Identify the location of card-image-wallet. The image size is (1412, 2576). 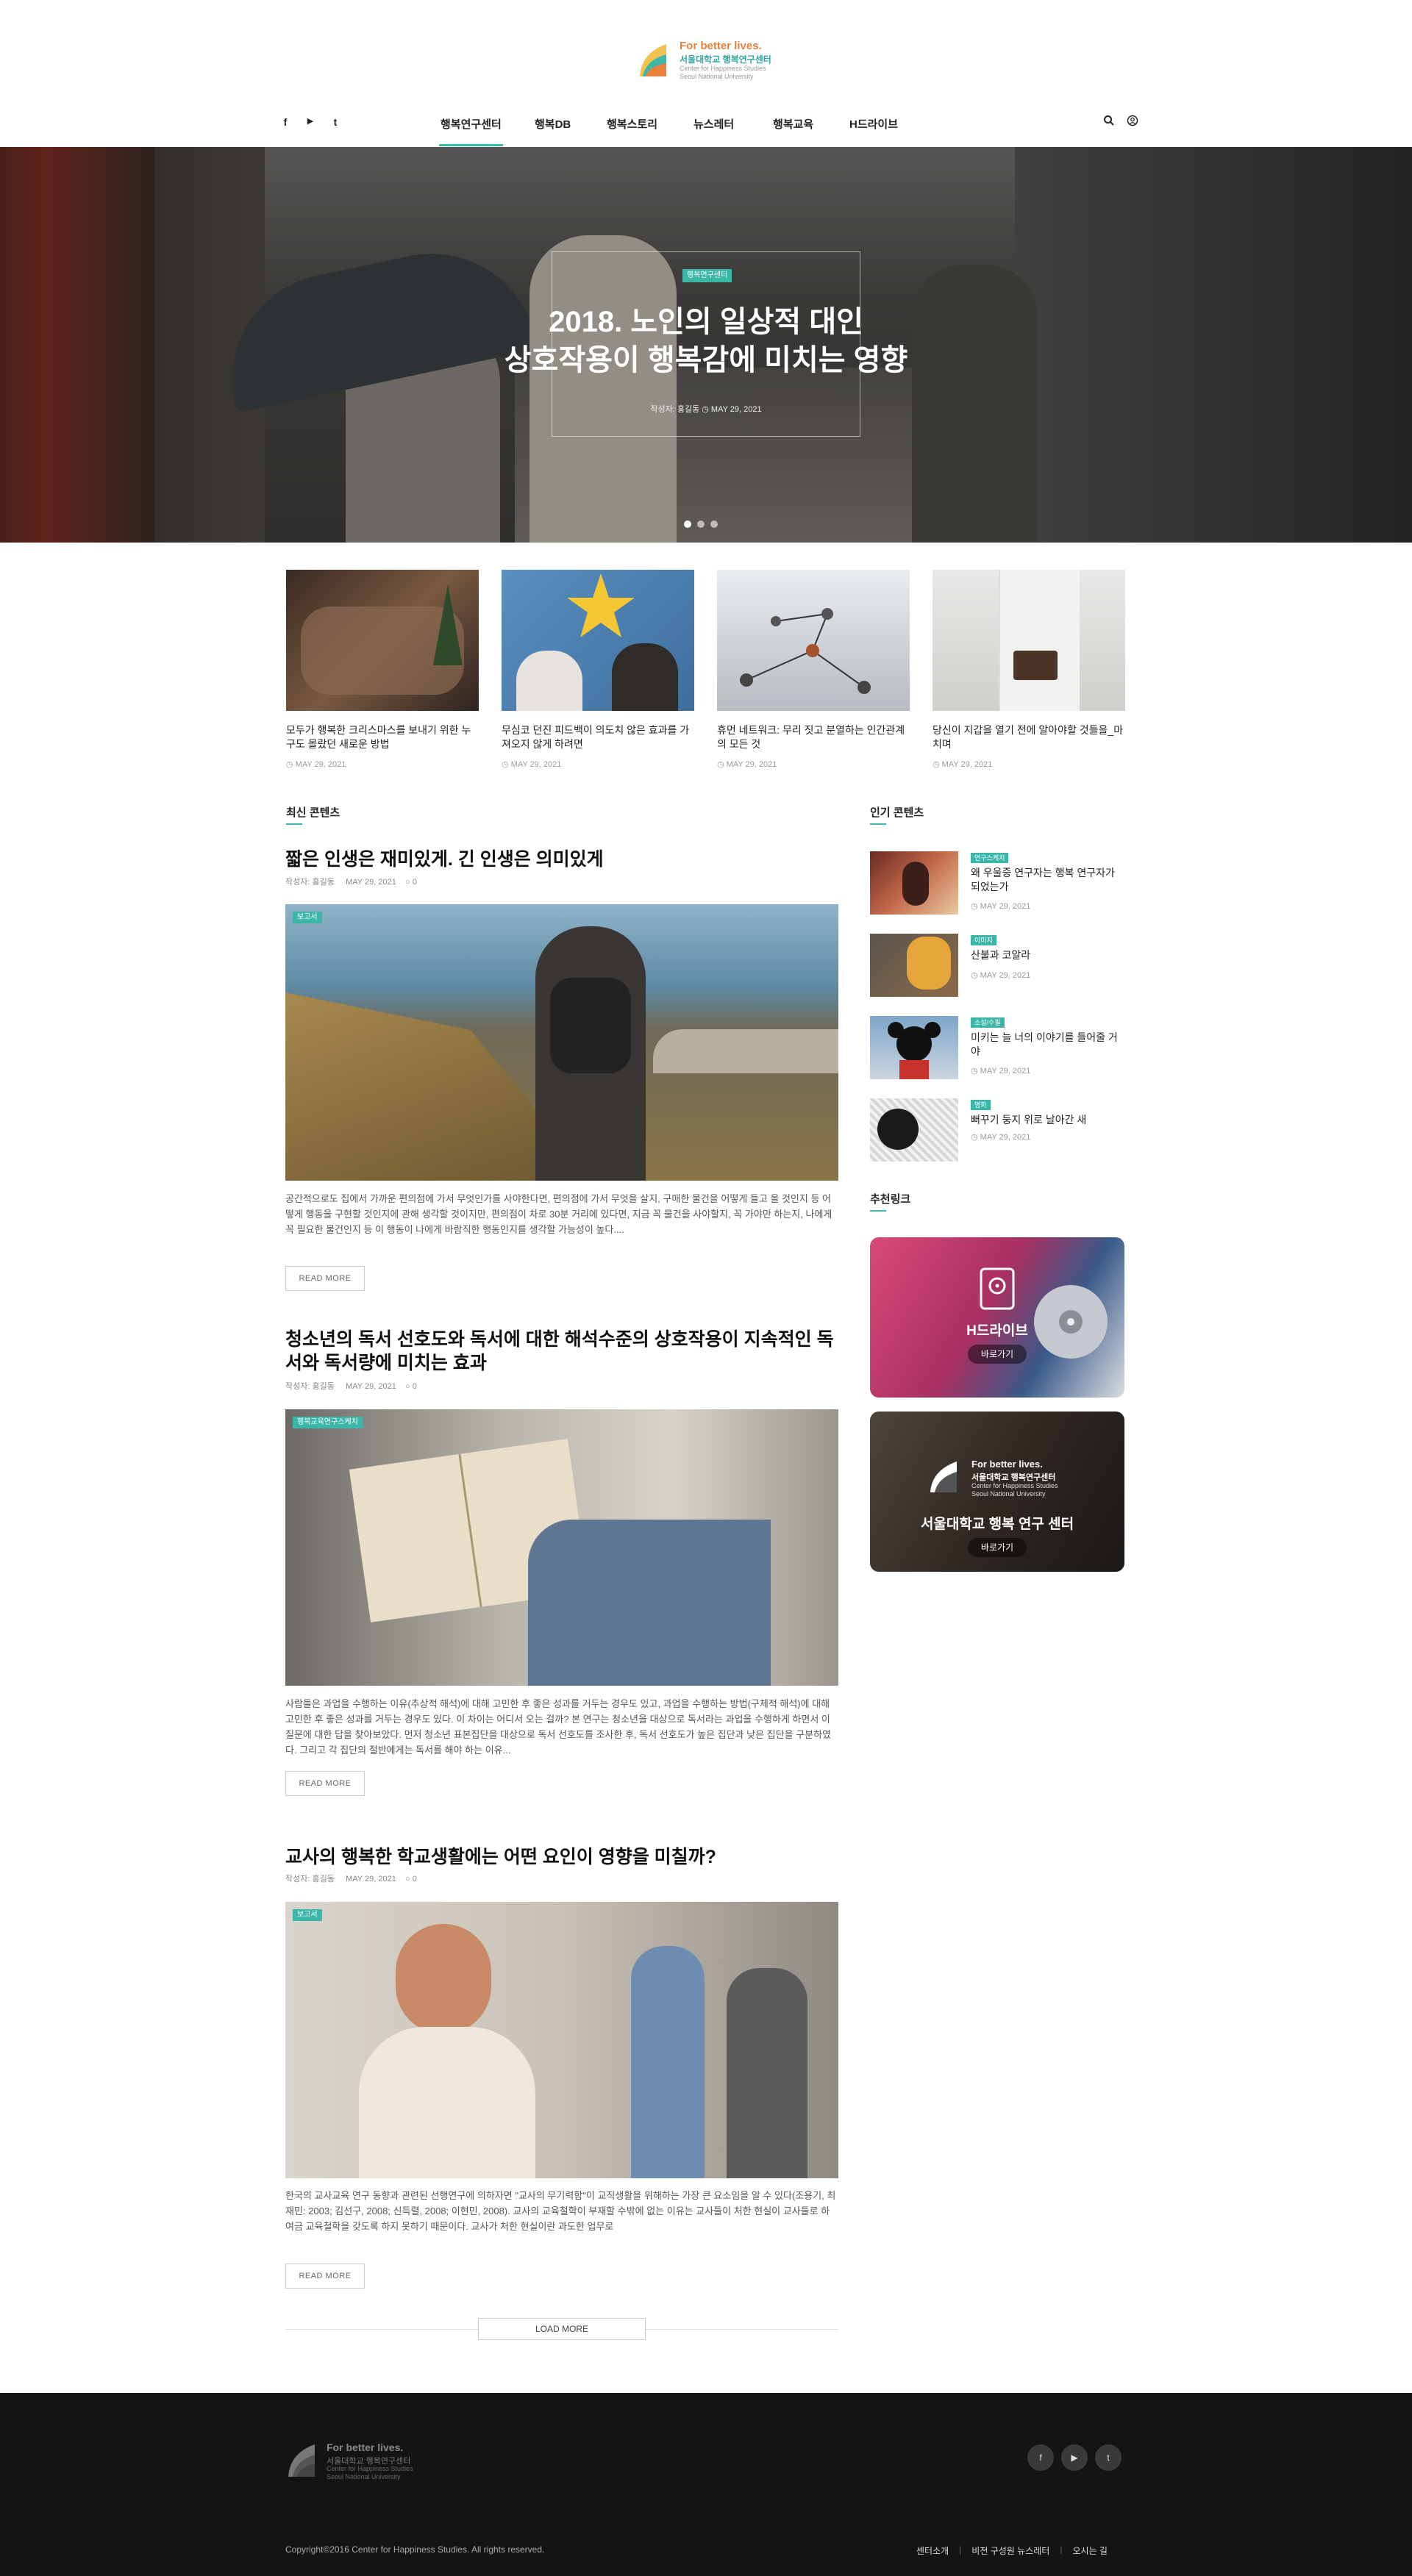
(1029, 640).